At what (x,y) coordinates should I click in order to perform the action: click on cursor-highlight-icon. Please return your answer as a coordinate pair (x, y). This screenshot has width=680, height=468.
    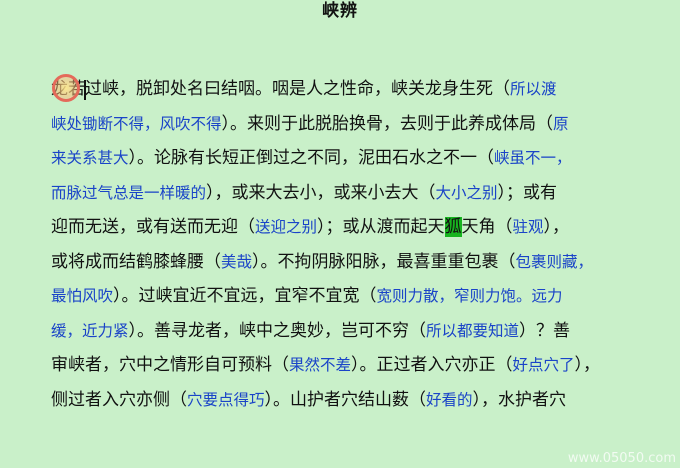
    Looking at the image, I should click on (66, 88).